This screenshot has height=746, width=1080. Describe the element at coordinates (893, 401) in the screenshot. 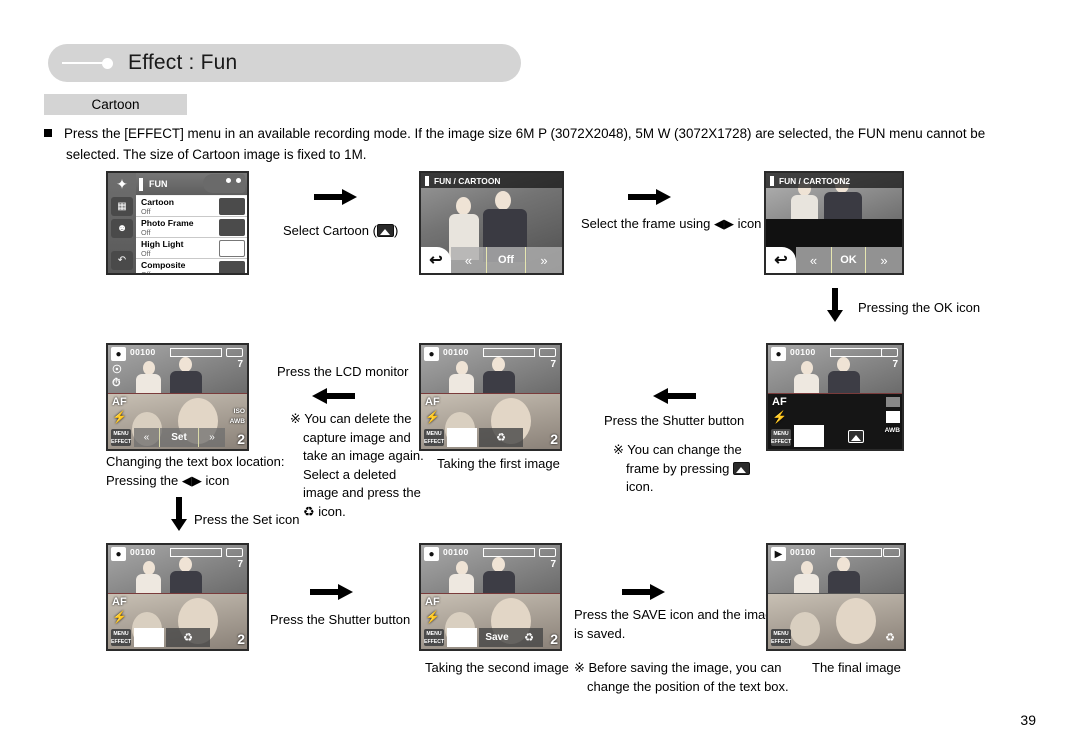

I see `iso-box-icon` at that location.